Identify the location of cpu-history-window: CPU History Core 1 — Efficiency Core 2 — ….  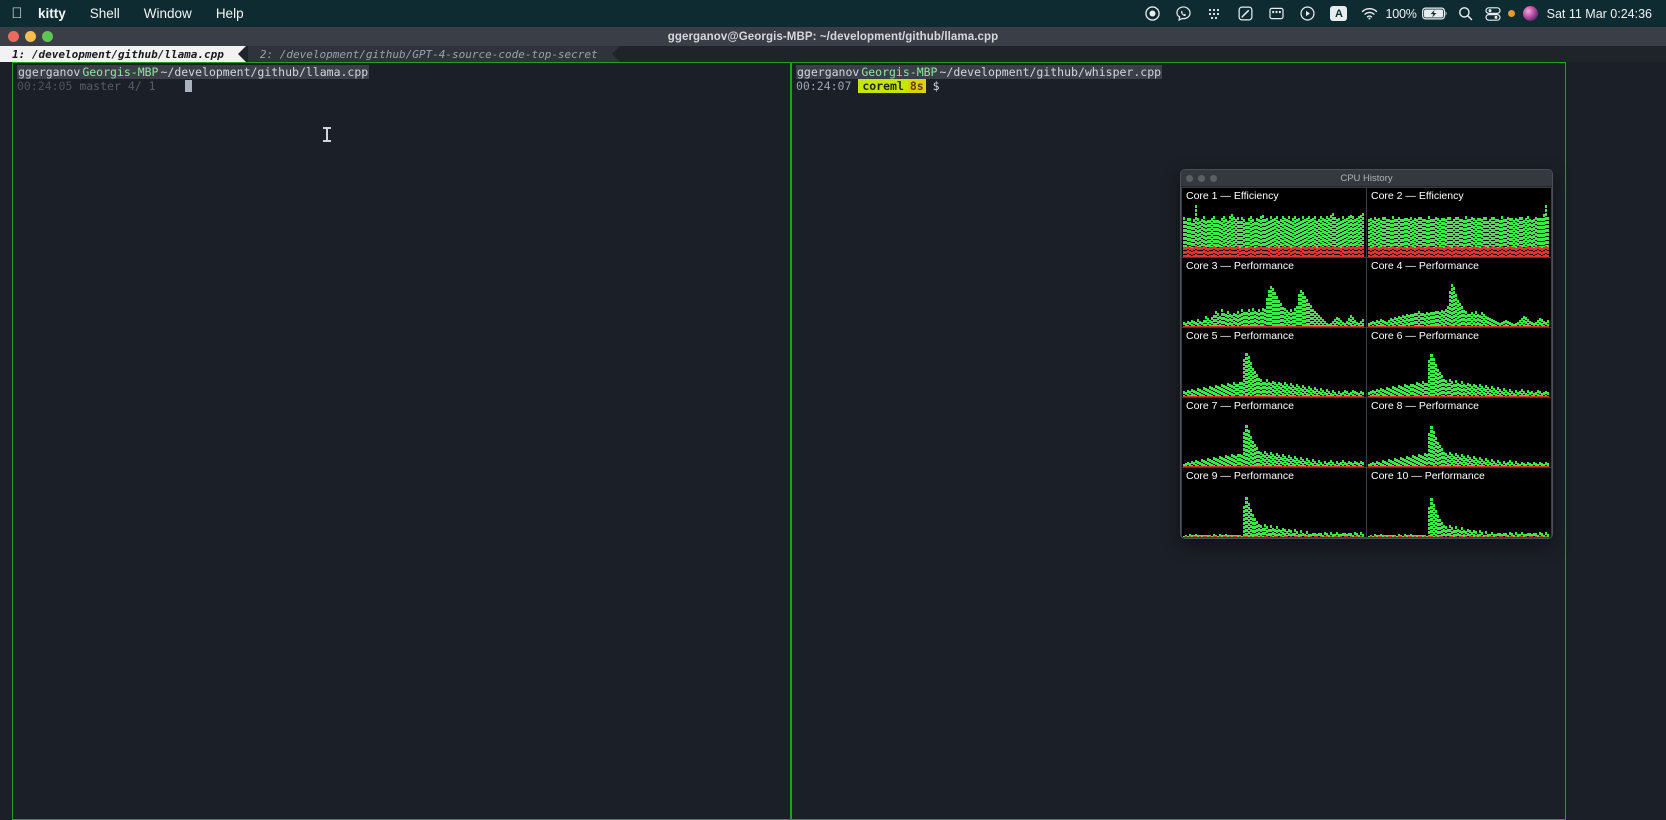
(1366, 354).